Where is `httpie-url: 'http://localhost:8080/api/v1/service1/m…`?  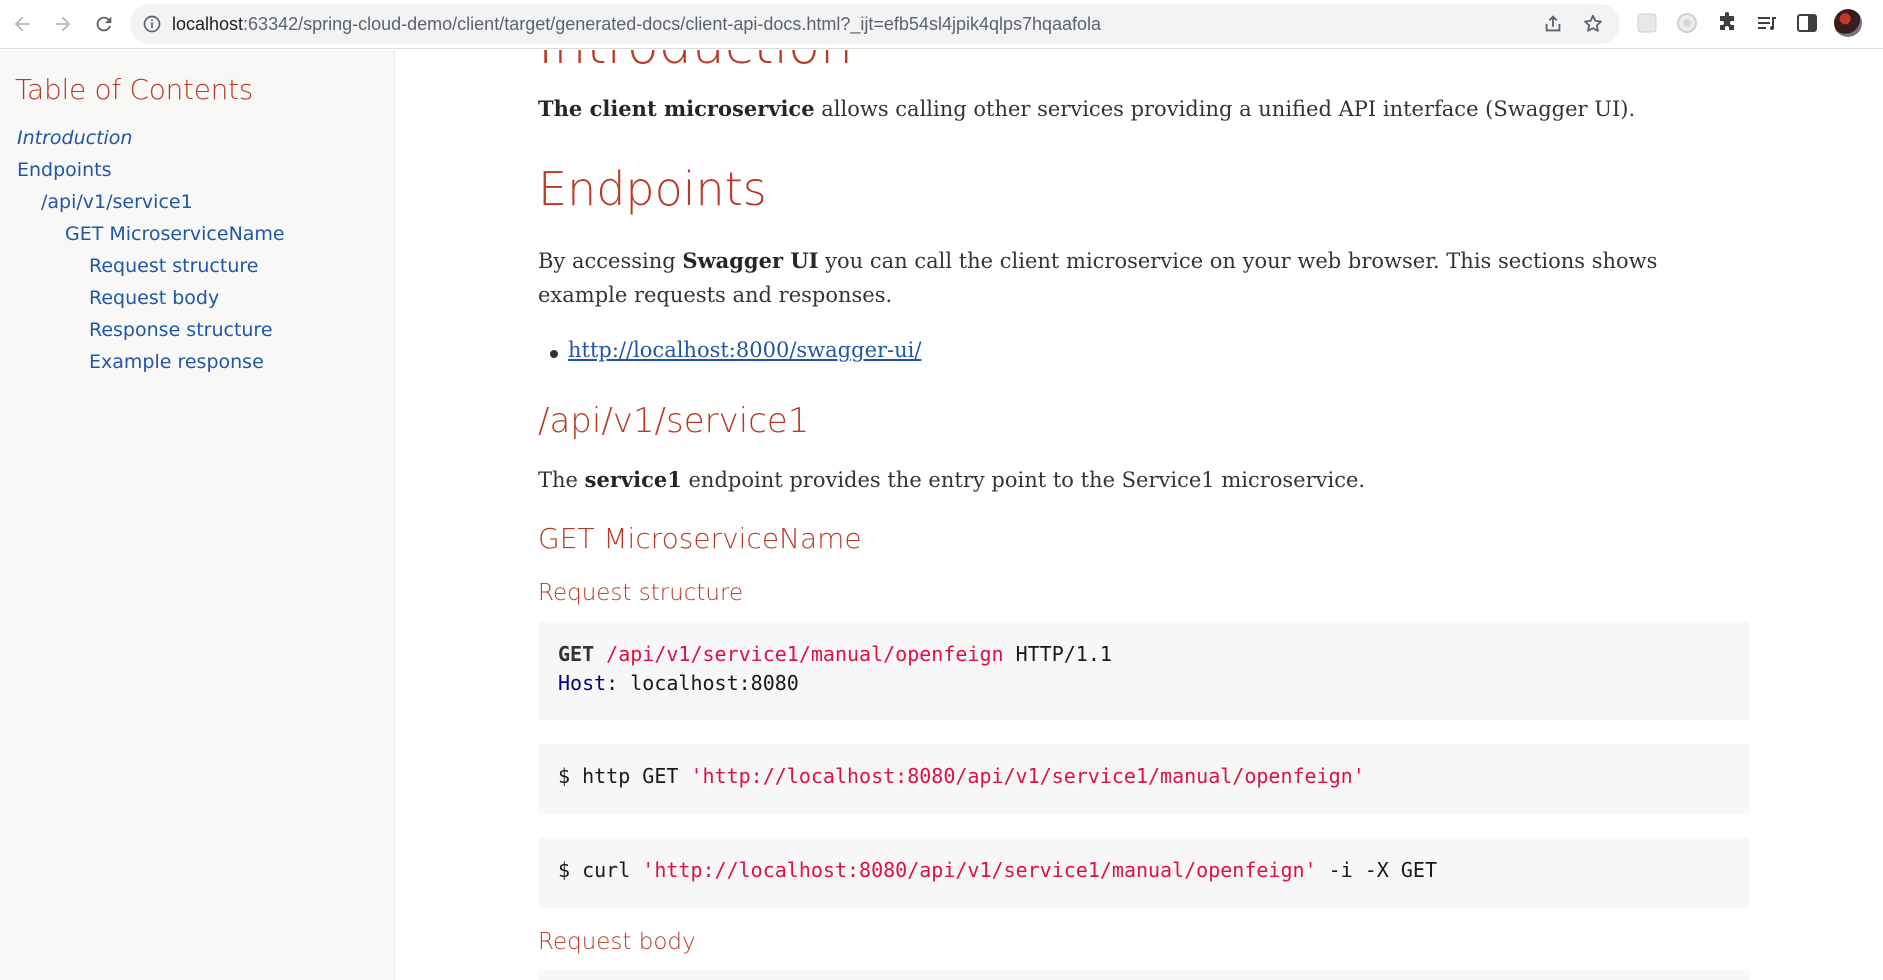
httpie-url: 'http://localhost:8080/api/v1/service1/m… is located at coordinates (1027, 776).